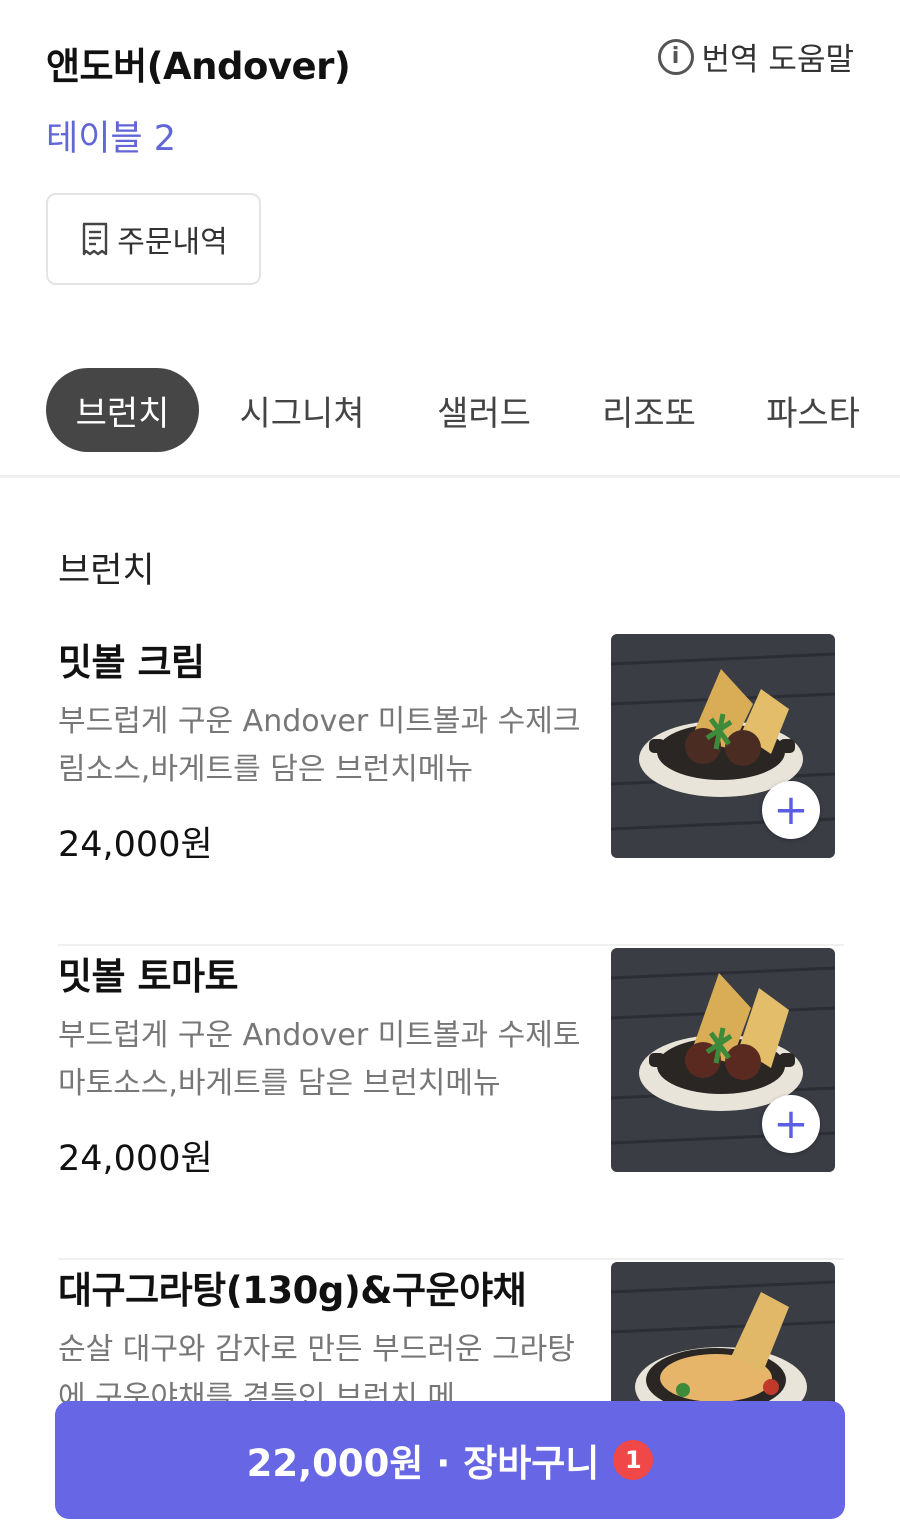 The width and height of the screenshot is (900, 1537). Describe the element at coordinates (813, 410) in the screenshot. I see `tab-pasta: 파스타` at that location.